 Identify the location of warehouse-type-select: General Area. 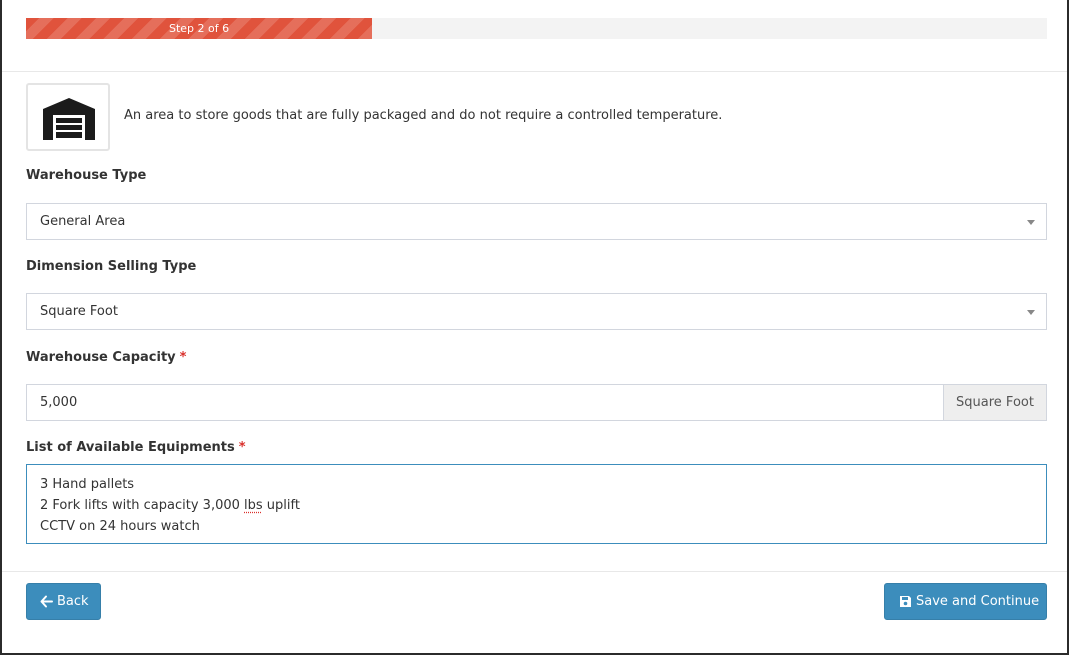
(536, 221).